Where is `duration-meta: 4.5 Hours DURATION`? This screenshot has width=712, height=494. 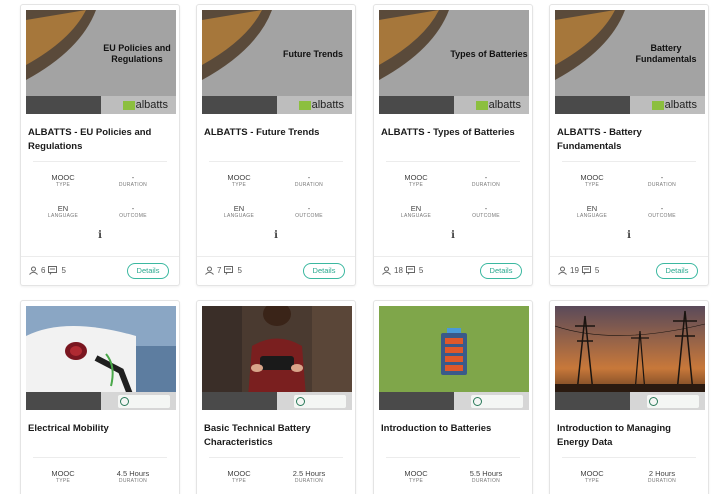
duration-meta: 4.5 Hours DURATION is located at coordinates (133, 476).